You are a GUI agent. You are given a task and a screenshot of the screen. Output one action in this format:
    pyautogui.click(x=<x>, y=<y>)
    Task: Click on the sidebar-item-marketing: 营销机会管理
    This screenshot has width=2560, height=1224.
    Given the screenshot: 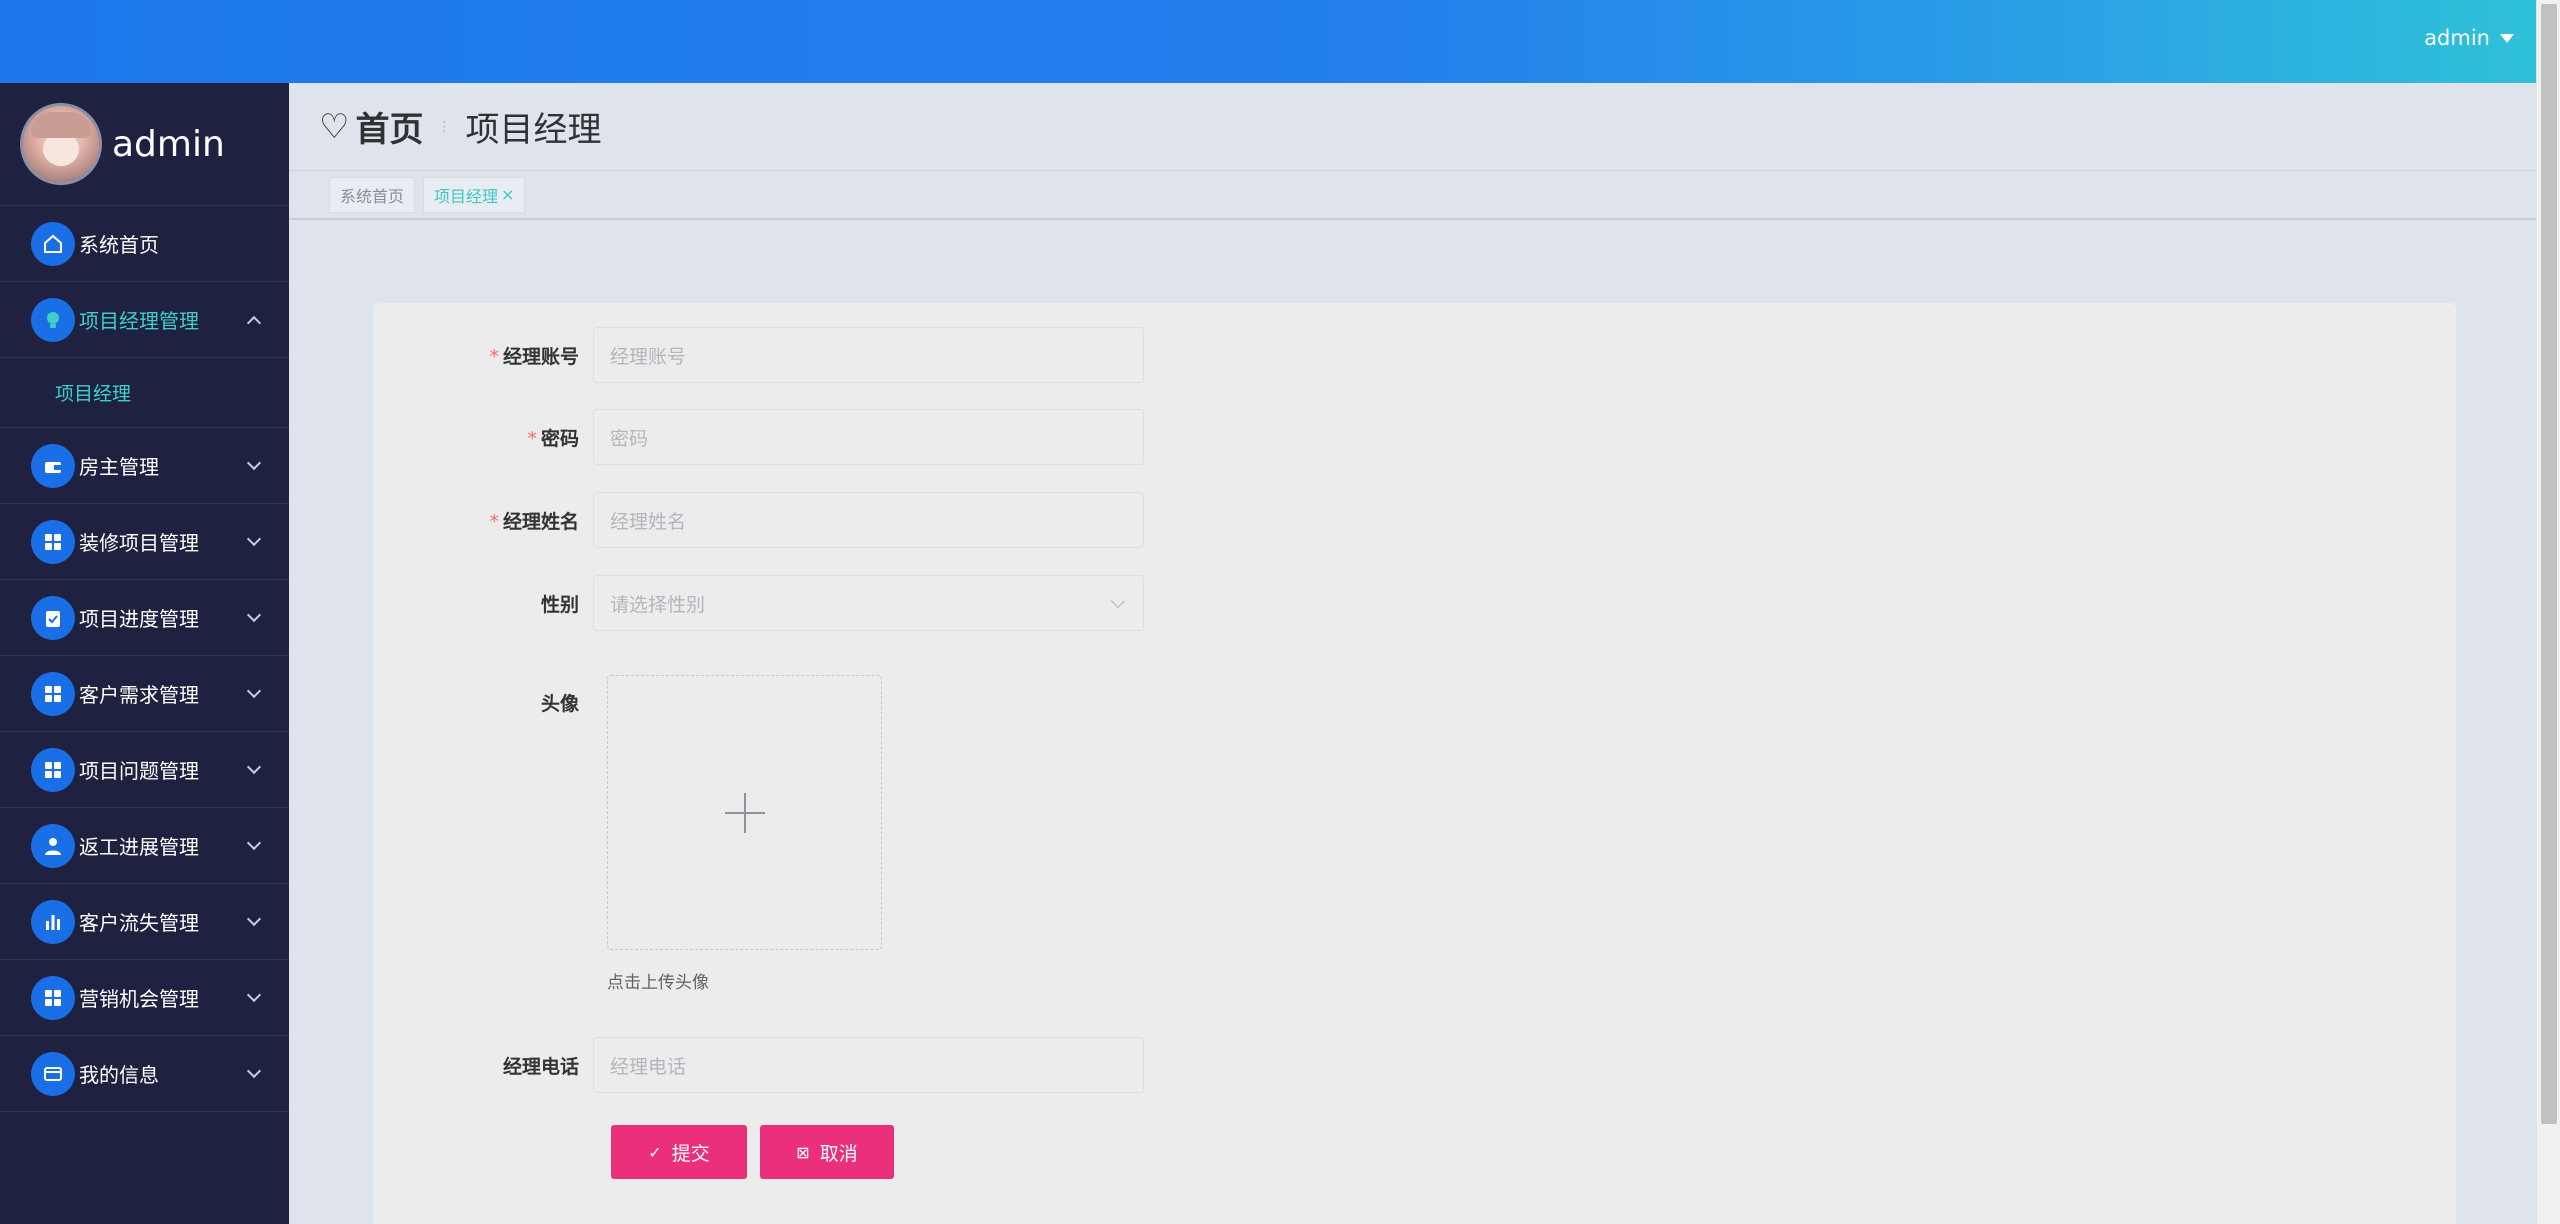 What is the action you would take?
    pyautogui.click(x=144, y=998)
    